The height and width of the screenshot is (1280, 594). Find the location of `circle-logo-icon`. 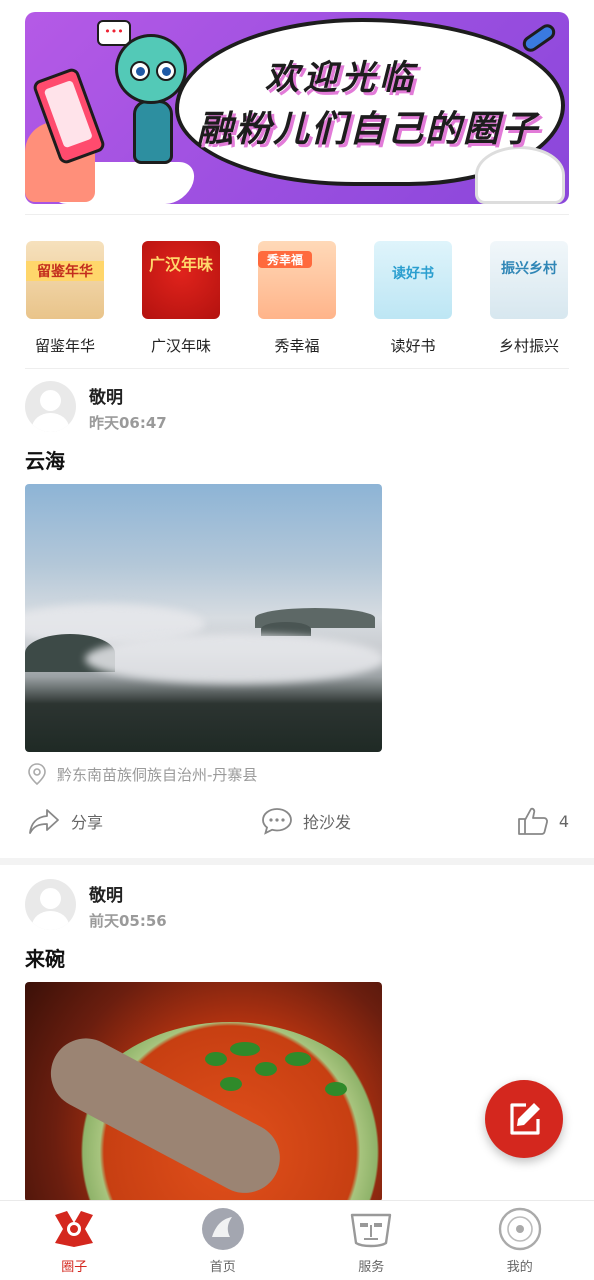

circle-logo-icon is located at coordinates (74, 1229).